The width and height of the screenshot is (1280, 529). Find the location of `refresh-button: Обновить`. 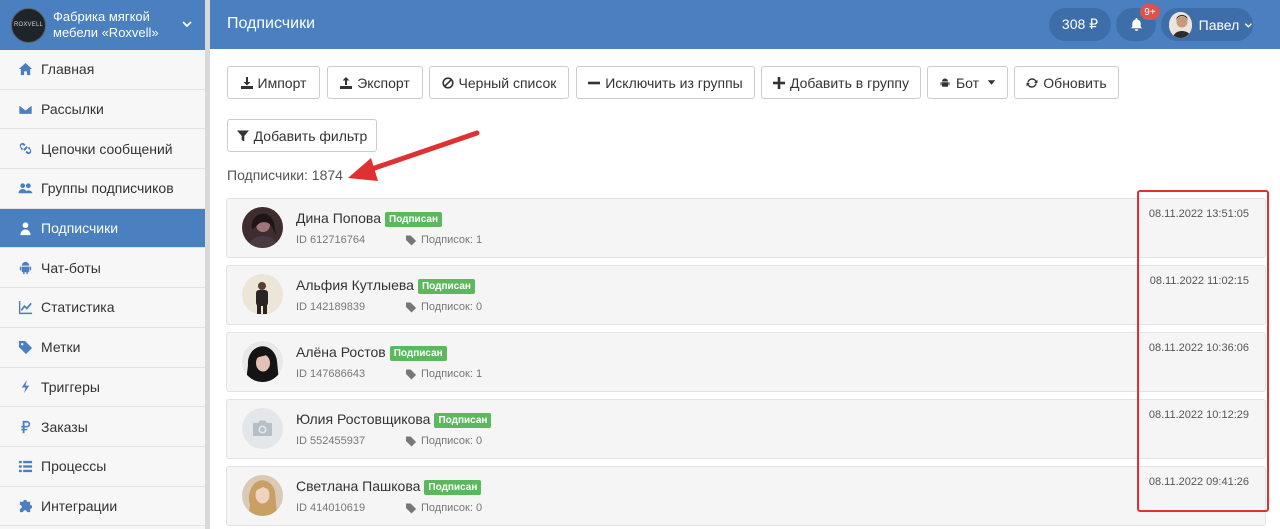

refresh-button: Обновить is located at coordinates (1066, 82).